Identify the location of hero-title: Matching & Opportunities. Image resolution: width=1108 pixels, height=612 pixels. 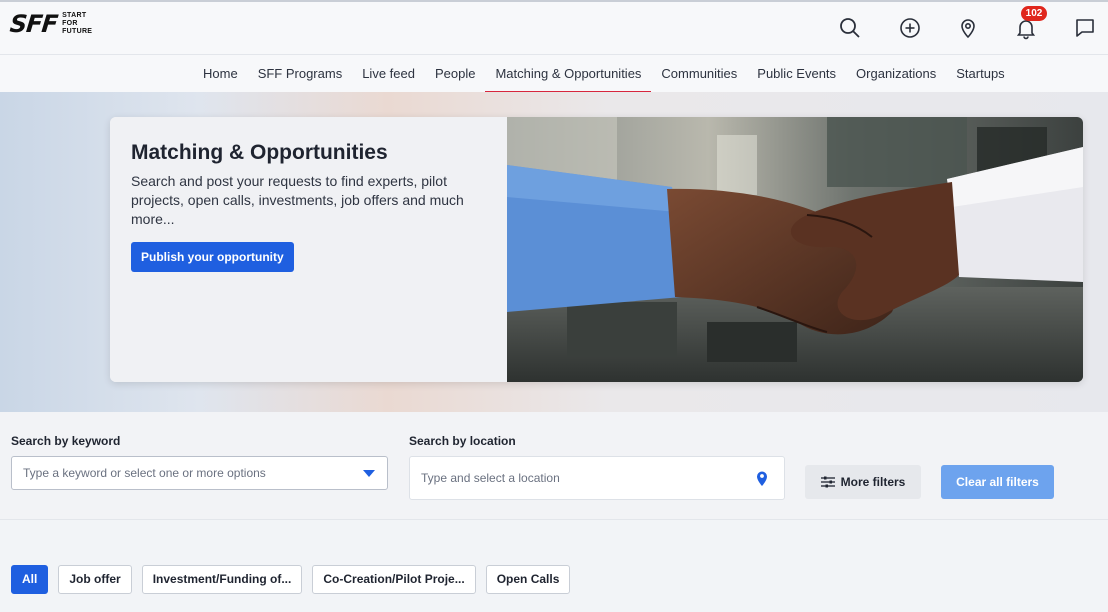
(259, 152).